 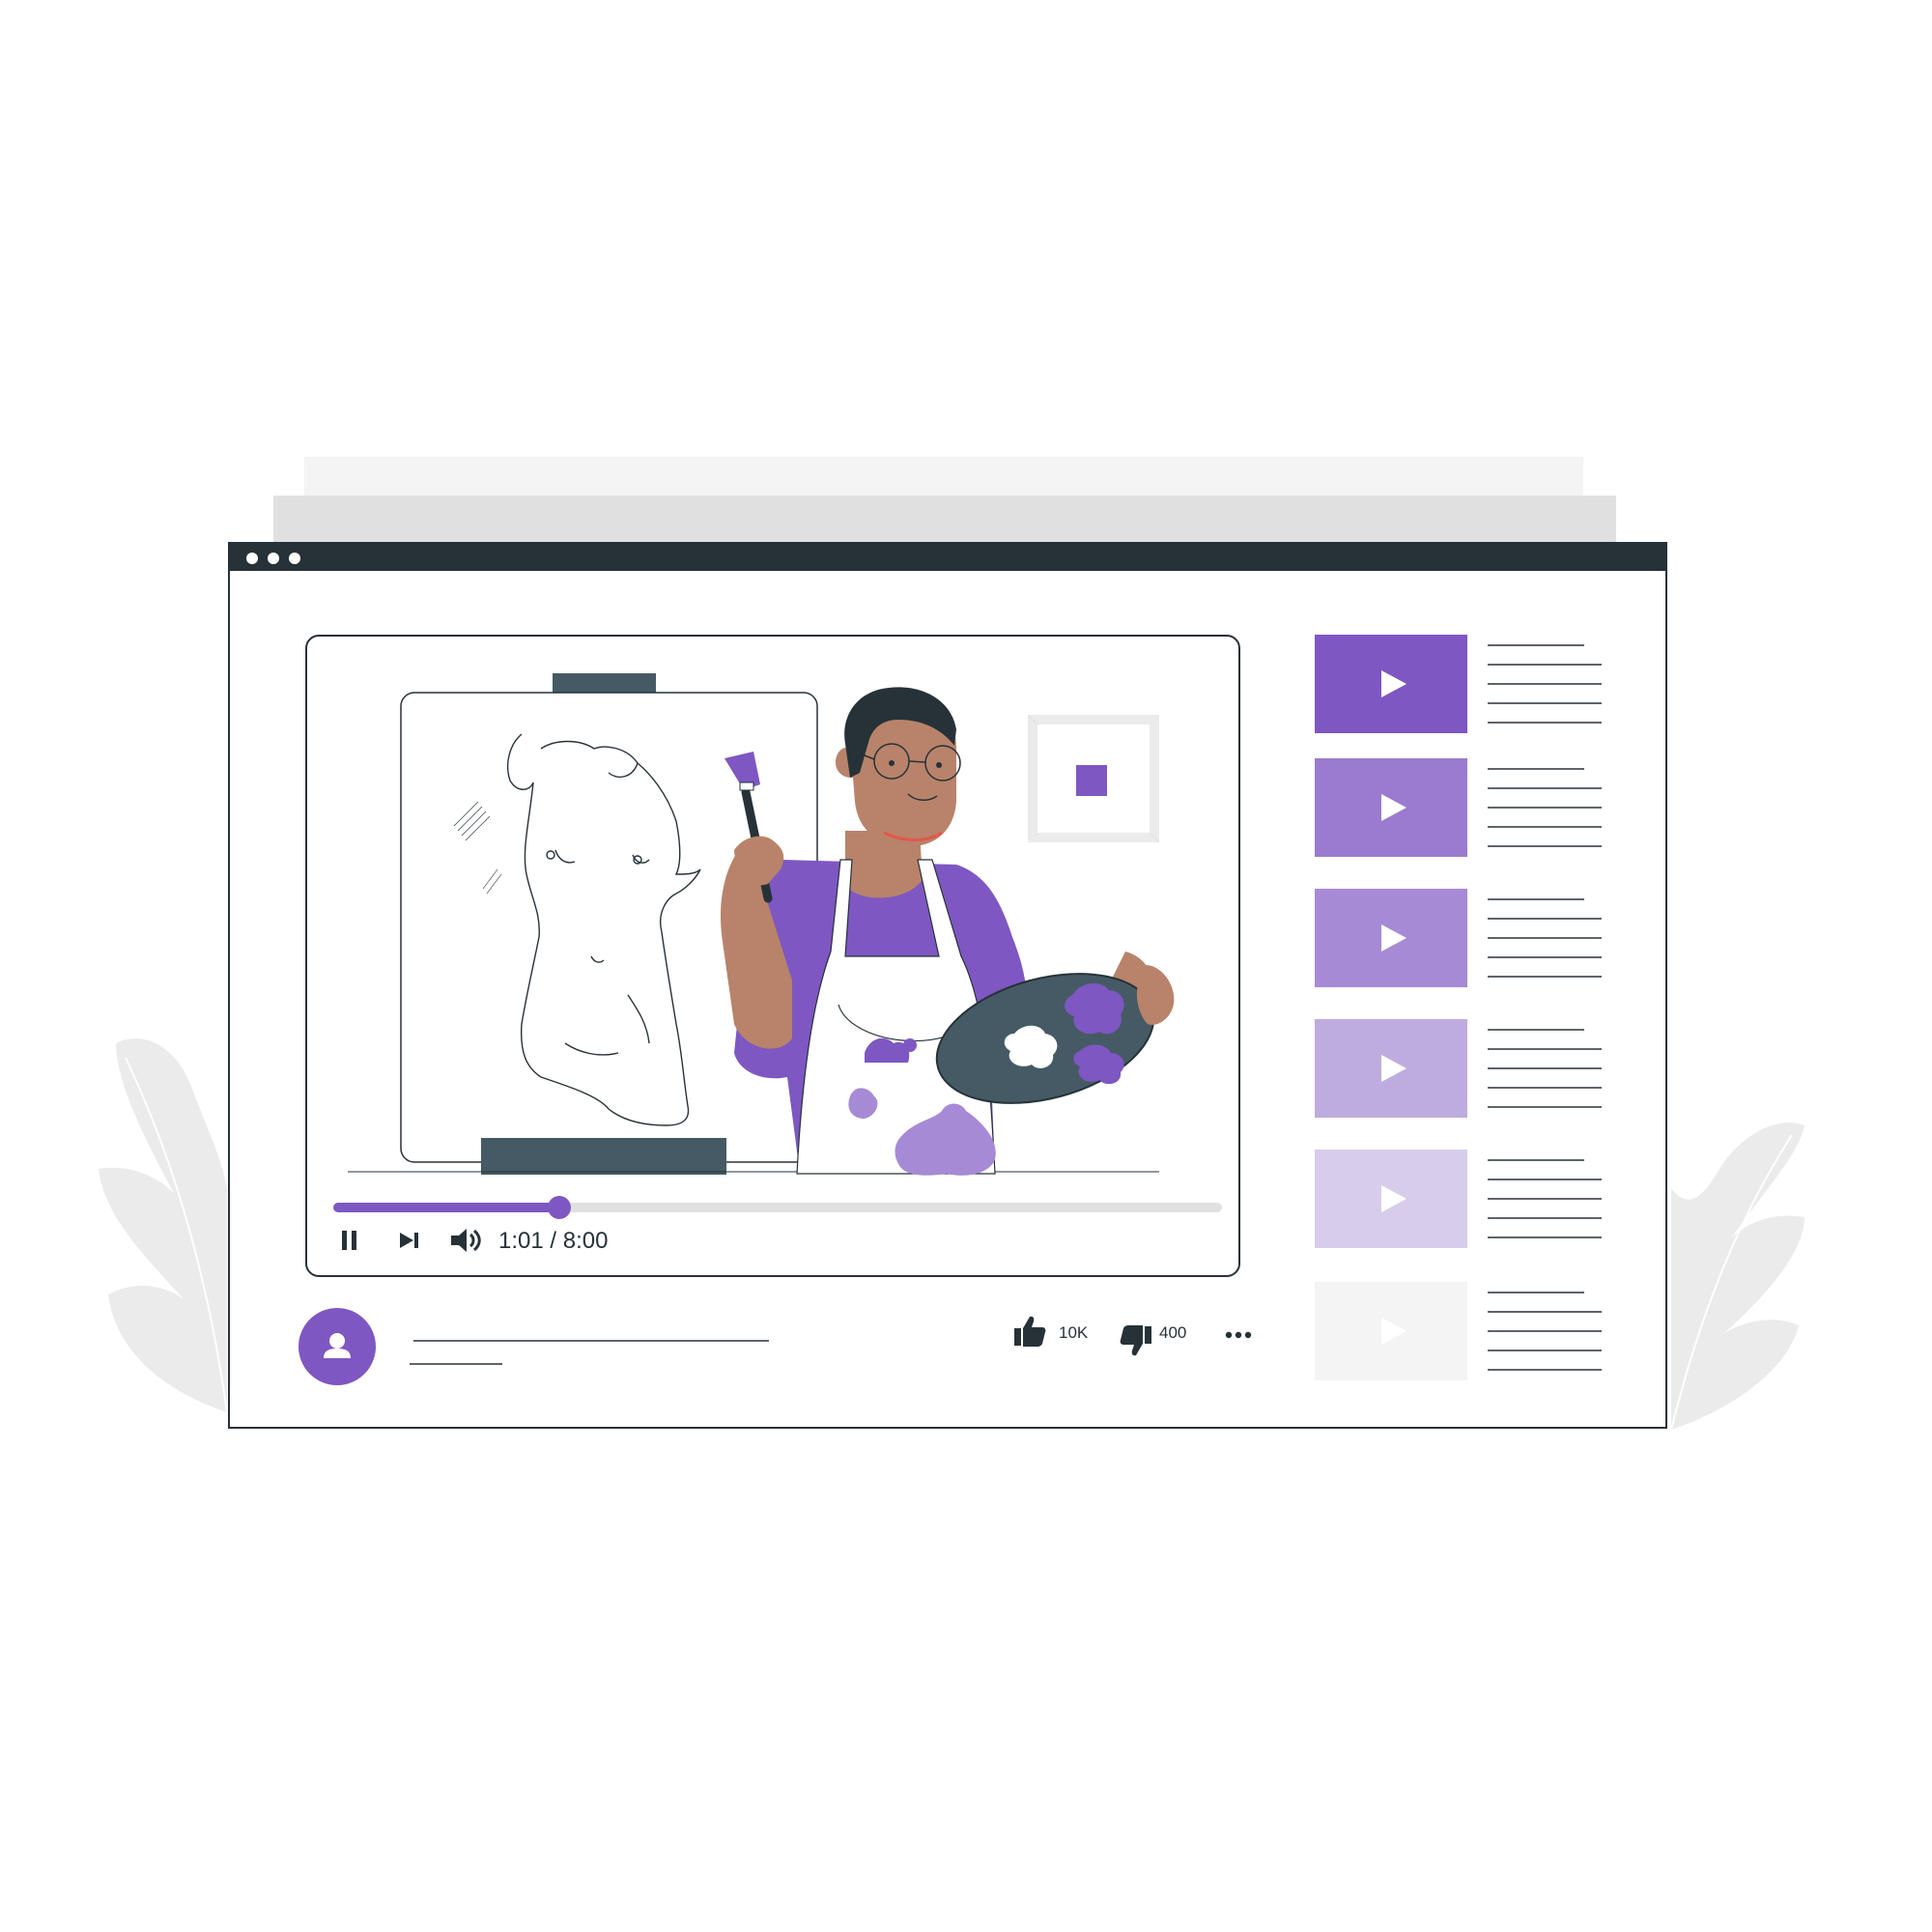 I want to click on title-bar, so click(x=947, y=557).